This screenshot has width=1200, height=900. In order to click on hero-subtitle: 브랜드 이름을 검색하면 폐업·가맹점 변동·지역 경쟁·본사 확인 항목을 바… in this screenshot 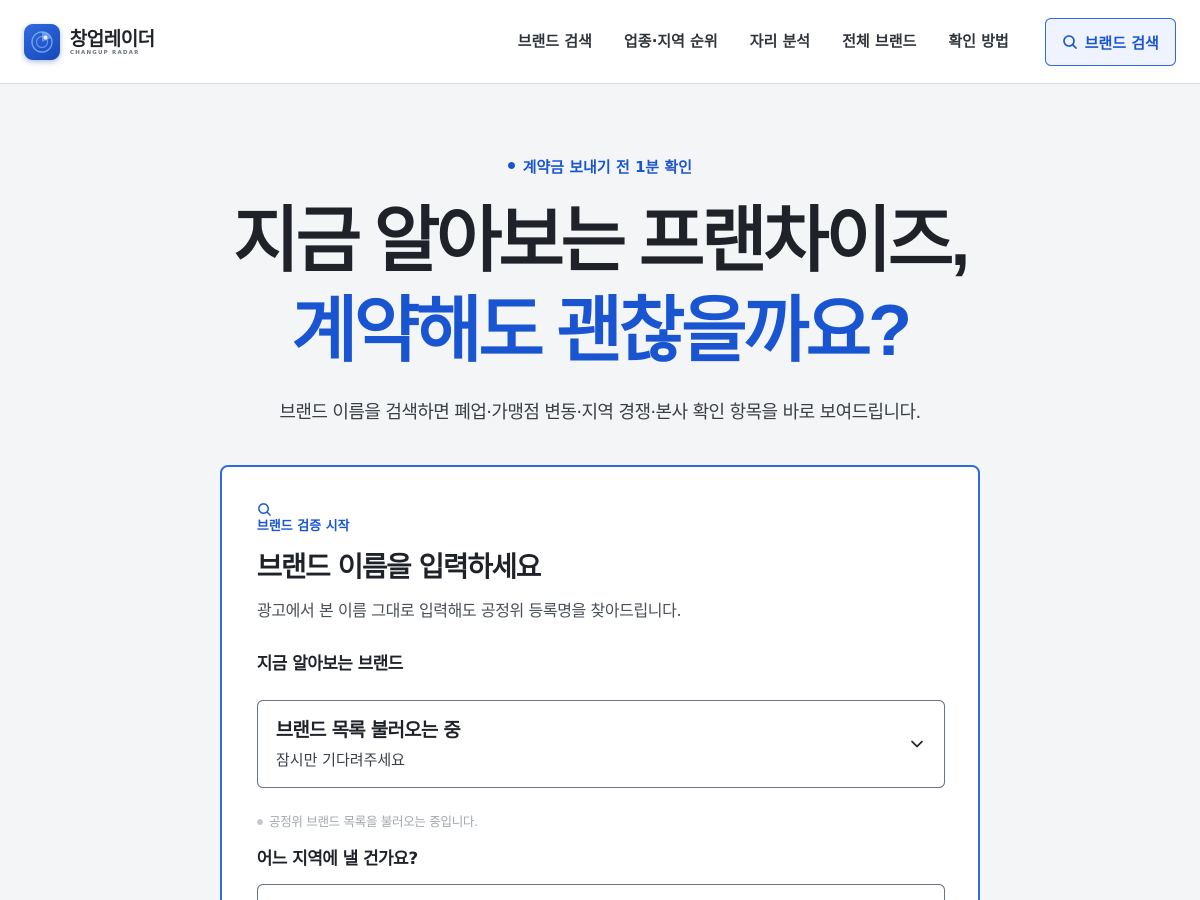, I will do `click(600, 412)`.